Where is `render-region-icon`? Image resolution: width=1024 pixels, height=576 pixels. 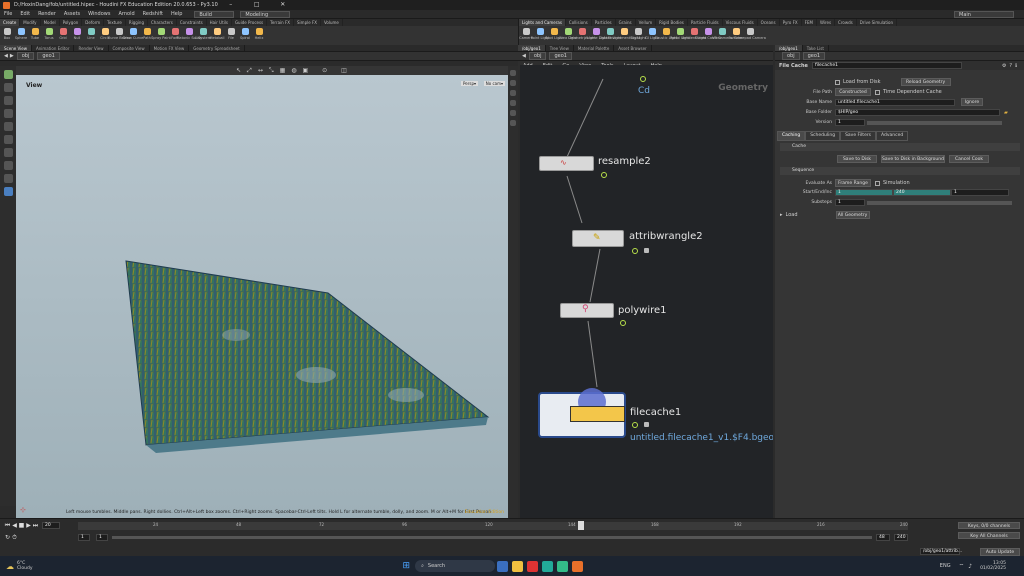
render-region-icon is located at coordinates (8, 191).